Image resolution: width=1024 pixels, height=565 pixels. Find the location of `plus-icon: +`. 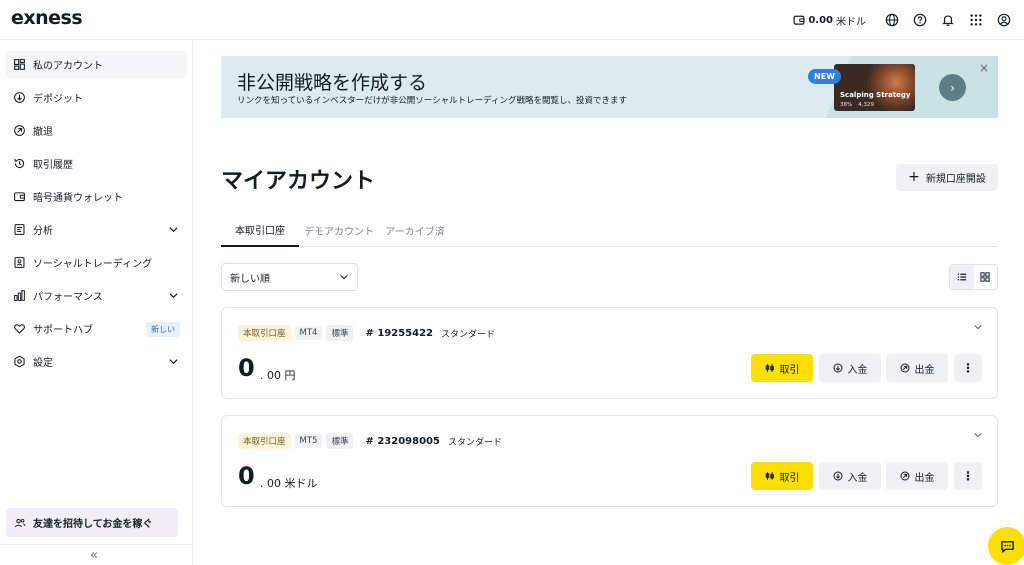

plus-icon: + is located at coordinates (914, 176).